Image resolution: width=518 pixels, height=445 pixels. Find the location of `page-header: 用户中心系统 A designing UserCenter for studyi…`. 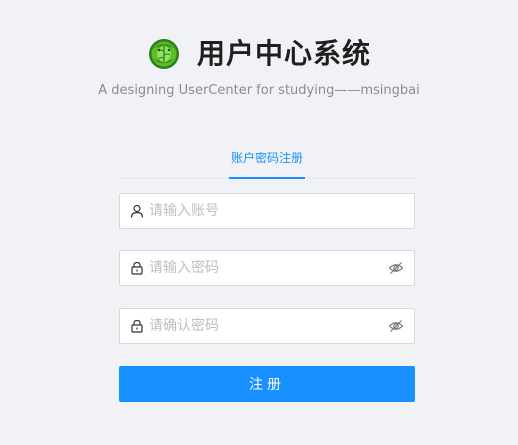

page-header: 用户中心系统 A designing UserCenter for studyi… is located at coordinates (259, 67).